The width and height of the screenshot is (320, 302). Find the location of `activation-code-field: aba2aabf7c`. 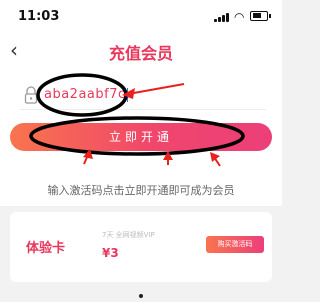

activation-code-field: aba2aabf7c is located at coordinates (143, 96).